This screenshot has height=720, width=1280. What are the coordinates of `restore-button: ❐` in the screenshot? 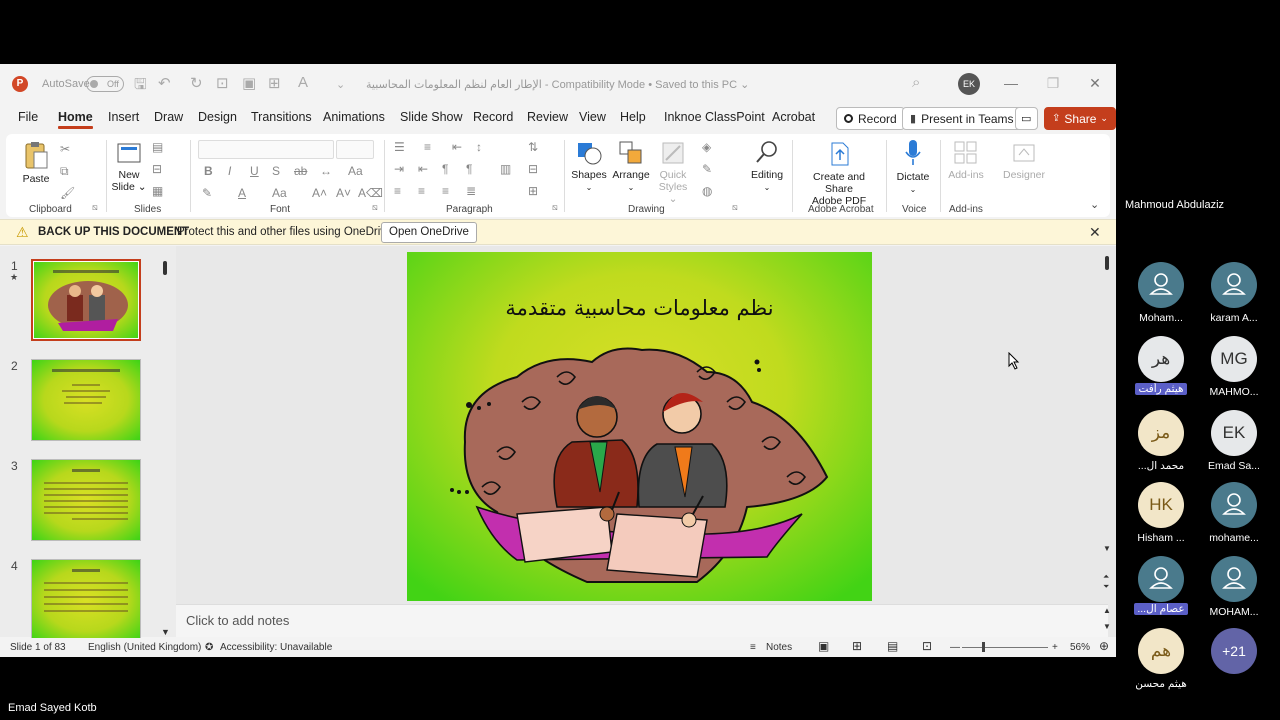 It's located at (1053, 83).